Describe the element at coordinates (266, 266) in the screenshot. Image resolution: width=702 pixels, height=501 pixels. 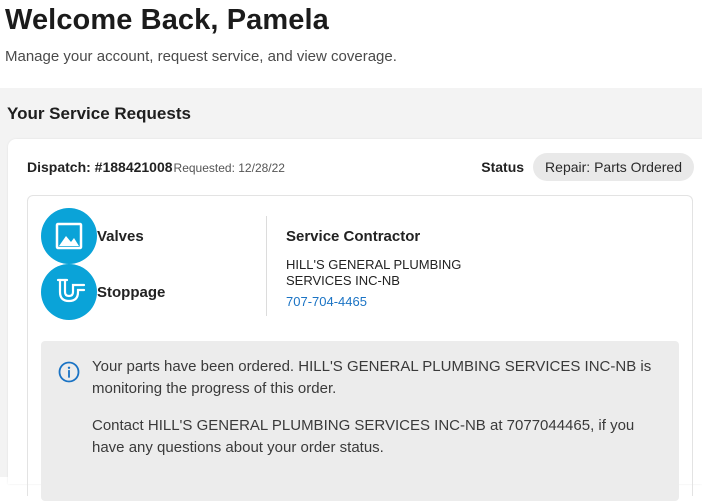
I see `divider` at that location.